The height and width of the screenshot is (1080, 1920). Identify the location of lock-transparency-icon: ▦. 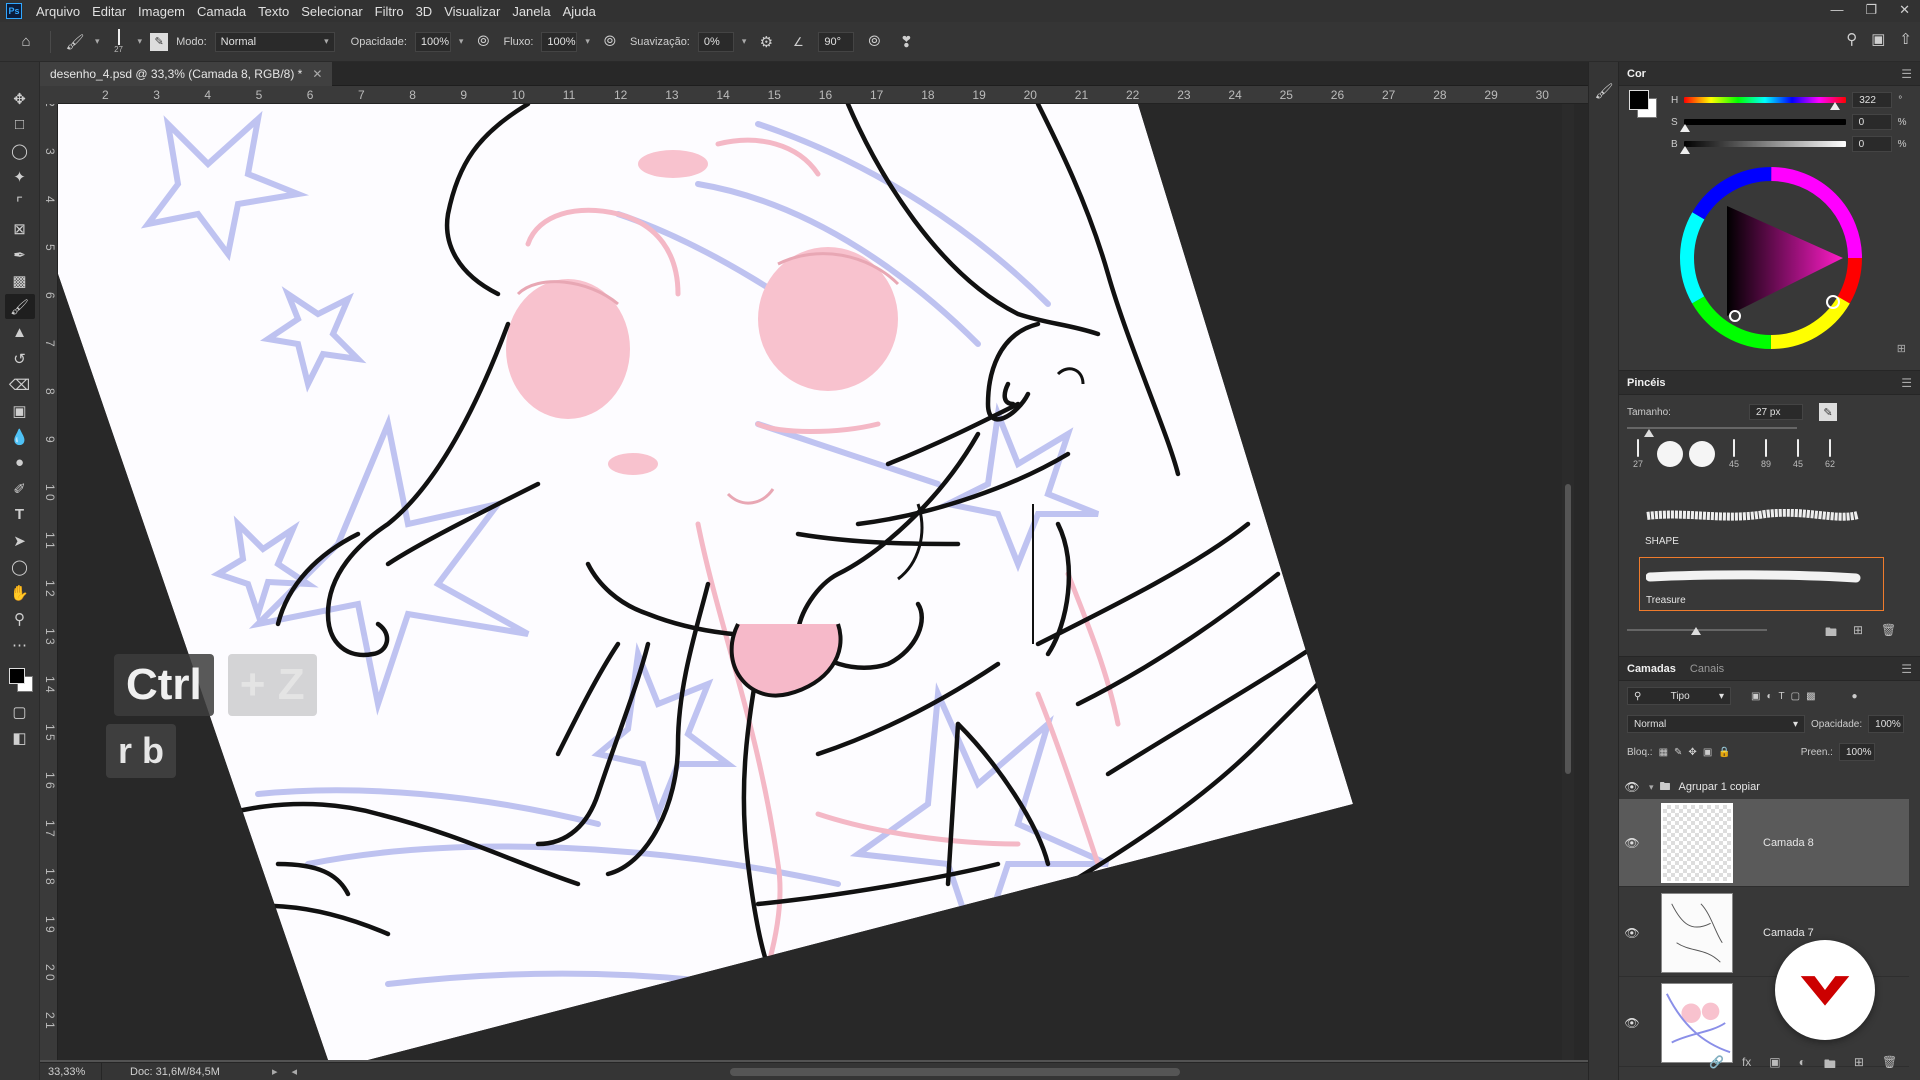
(1663, 752).